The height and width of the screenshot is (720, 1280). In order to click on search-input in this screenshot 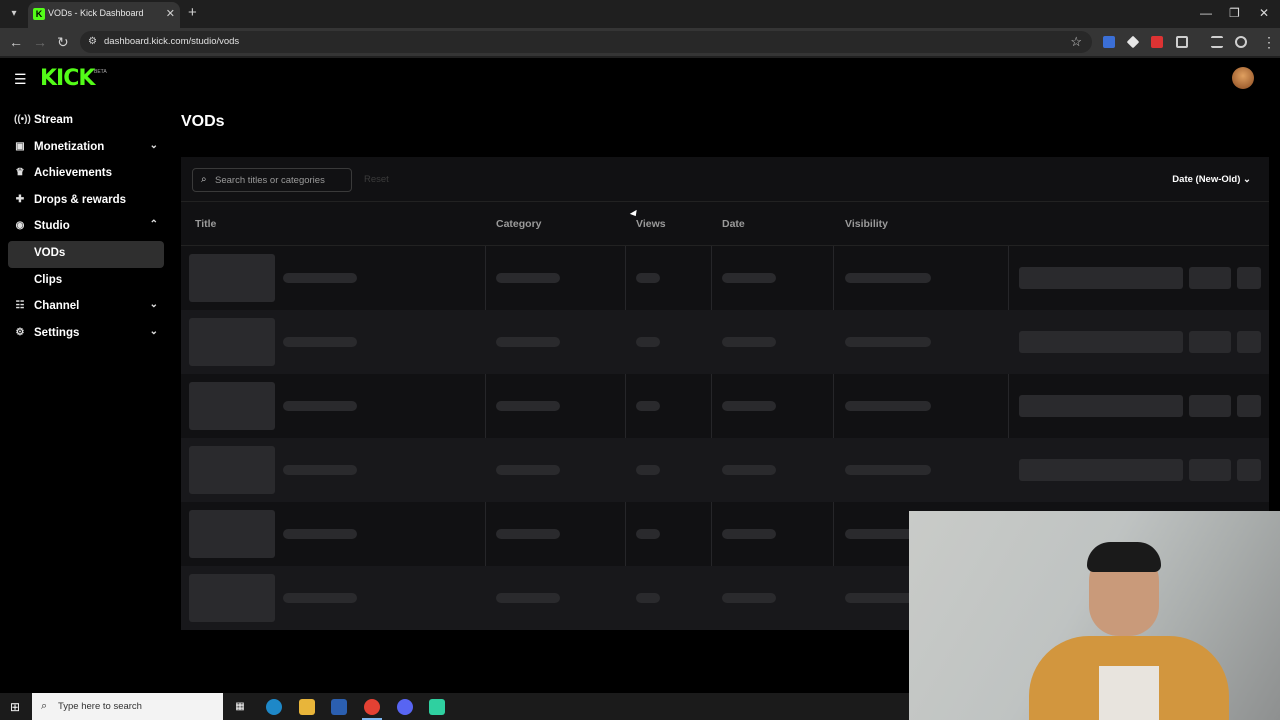, I will do `click(281, 180)`.